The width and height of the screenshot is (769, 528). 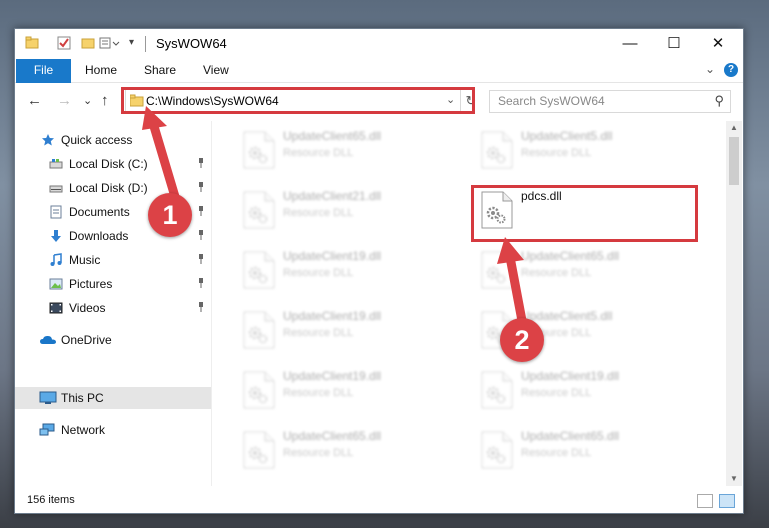 I want to click on step-1-marker: 1, so click(x=170, y=215).